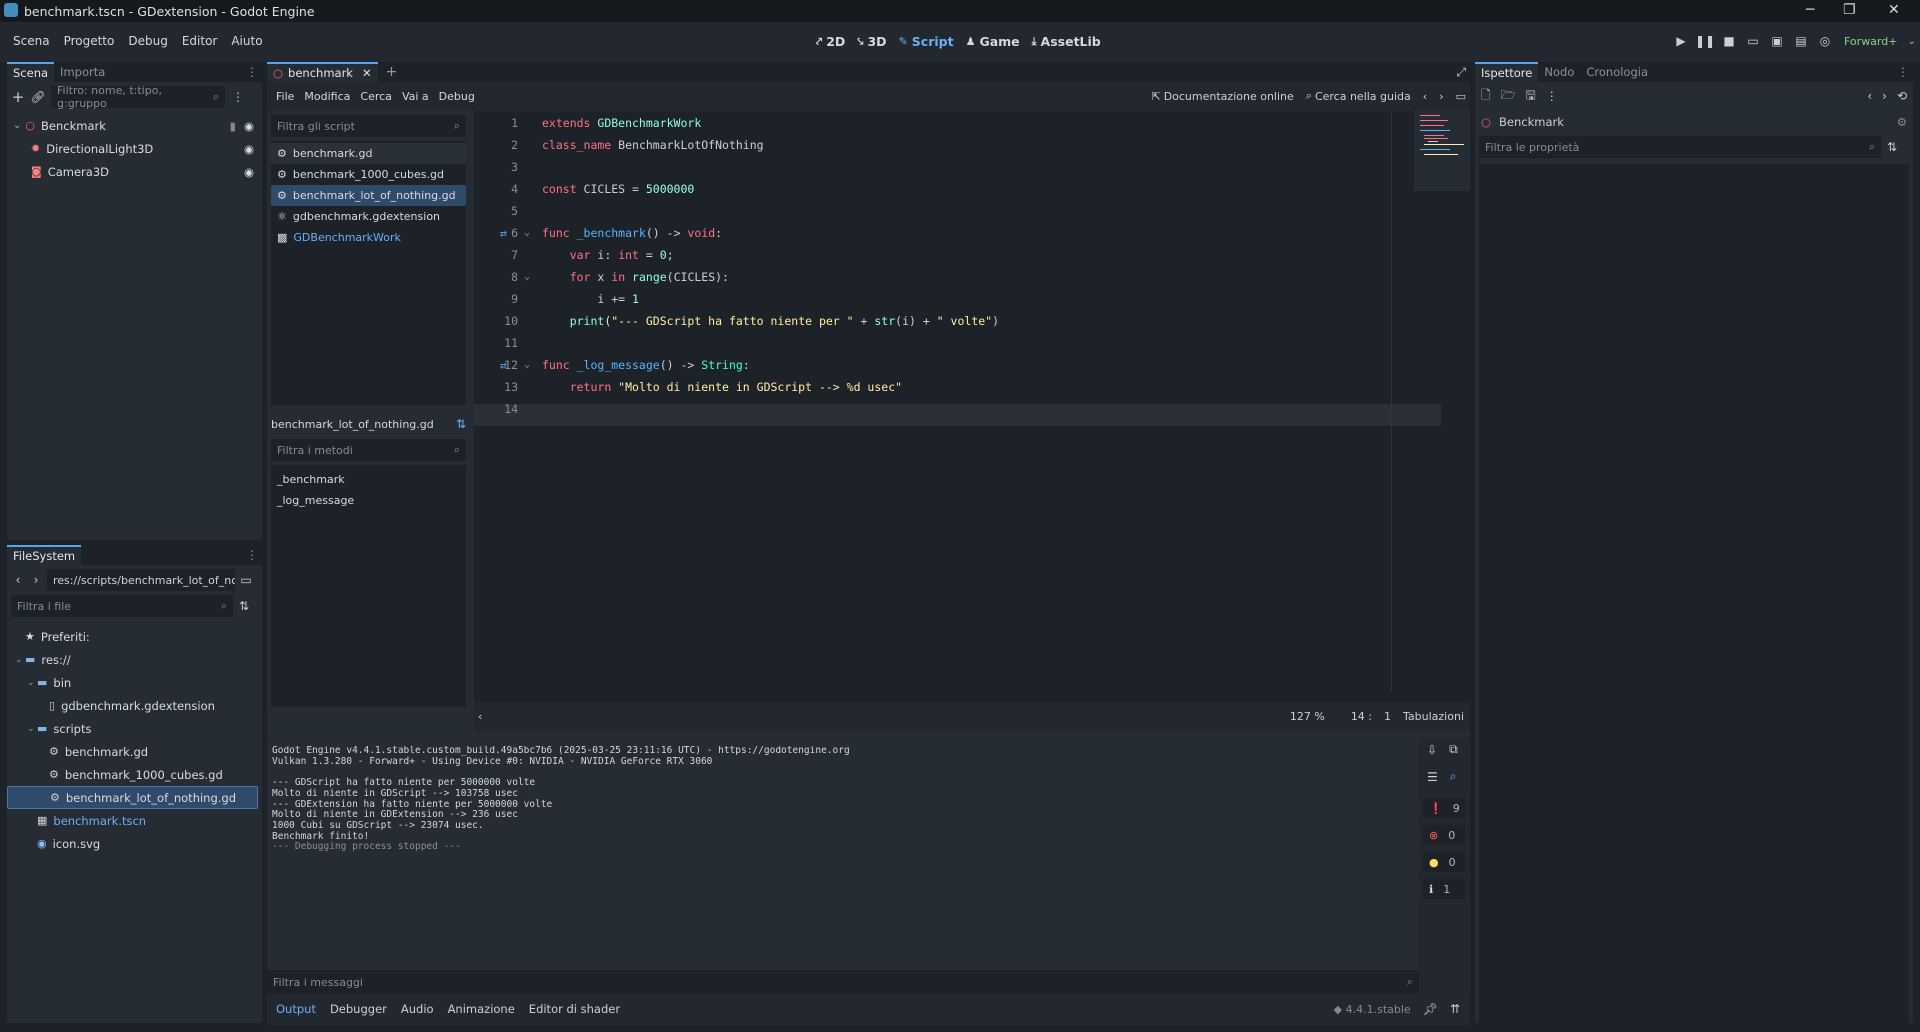  What do you see at coordinates (132, 843) in the screenshot?
I see `file-tree-item: ◉ icon.svg` at bounding box center [132, 843].